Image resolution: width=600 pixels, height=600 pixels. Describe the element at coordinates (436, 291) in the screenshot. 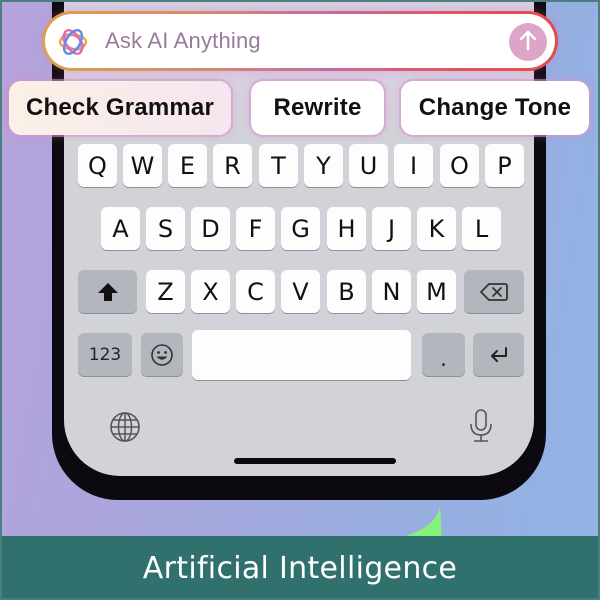

I see `key-m: M` at that location.